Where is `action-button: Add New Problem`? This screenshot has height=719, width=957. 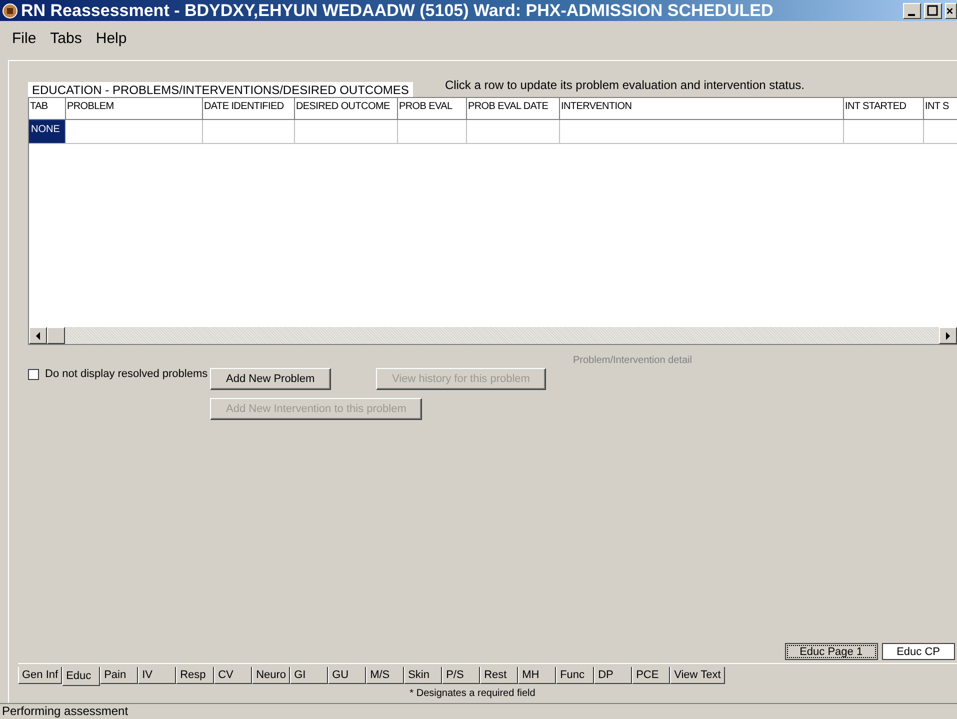 action-button: Add New Problem is located at coordinates (270, 379).